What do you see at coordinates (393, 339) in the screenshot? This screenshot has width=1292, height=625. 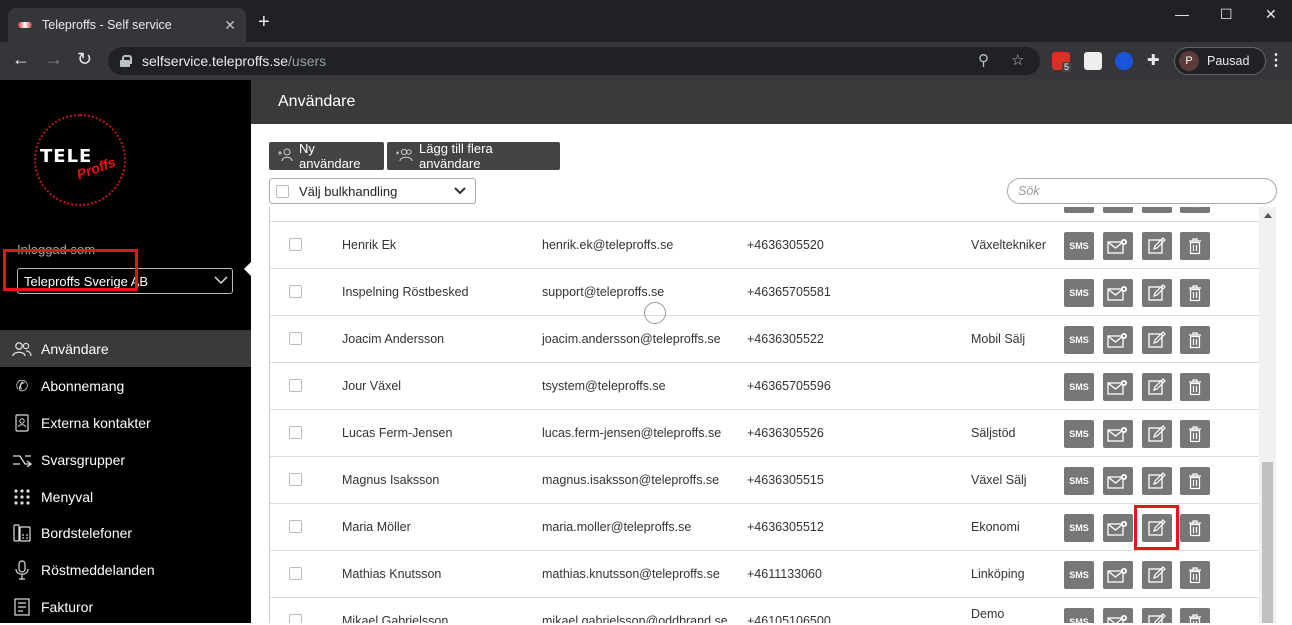 I see `user-name: Joacim Andersson` at bounding box center [393, 339].